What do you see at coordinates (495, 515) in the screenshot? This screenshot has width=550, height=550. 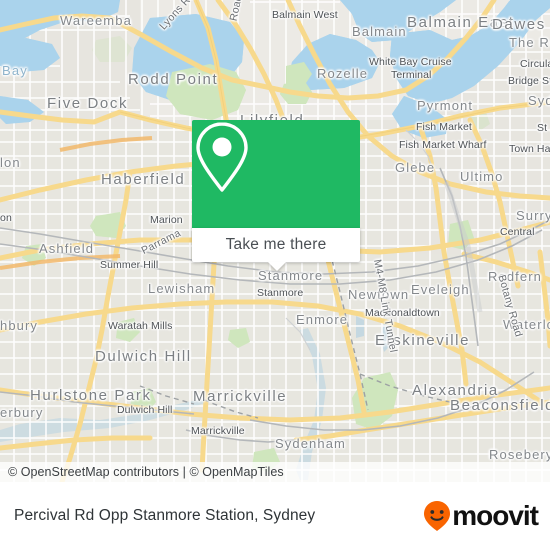 I see `moovit-wordmark: moovit` at bounding box center [495, 515].